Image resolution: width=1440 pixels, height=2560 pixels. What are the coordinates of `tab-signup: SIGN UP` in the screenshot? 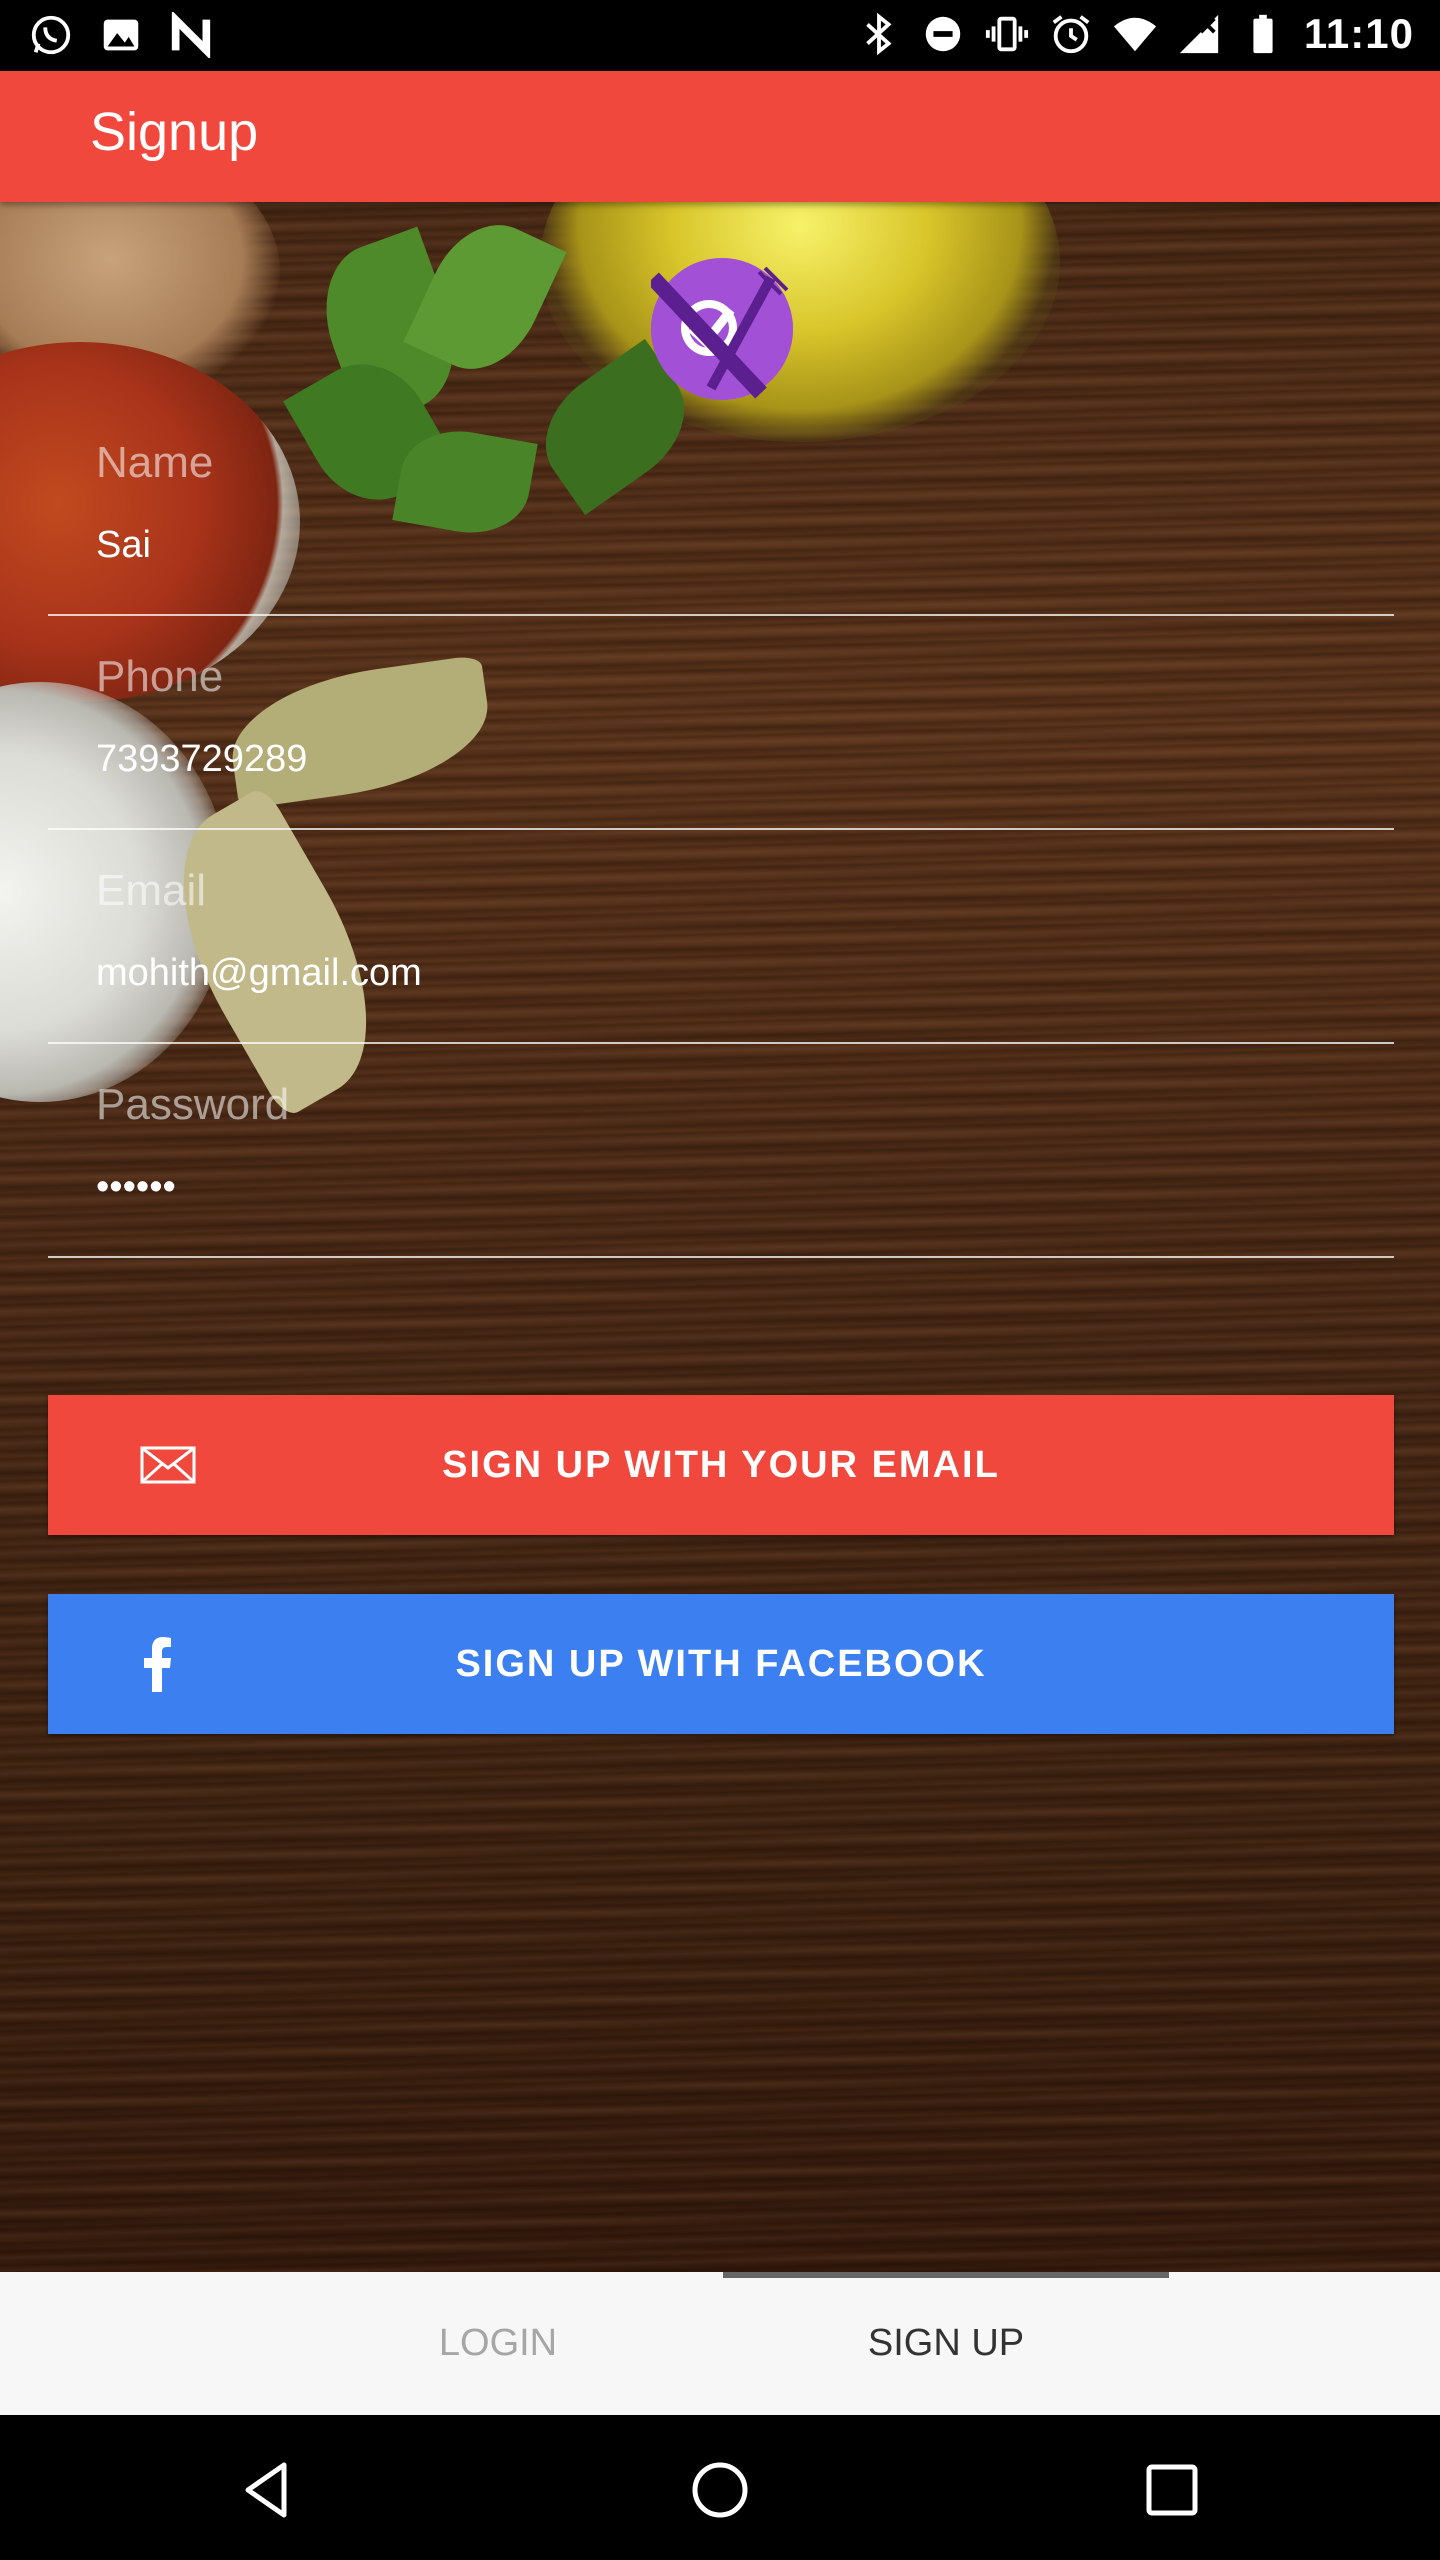 It's located at (946, 2343).